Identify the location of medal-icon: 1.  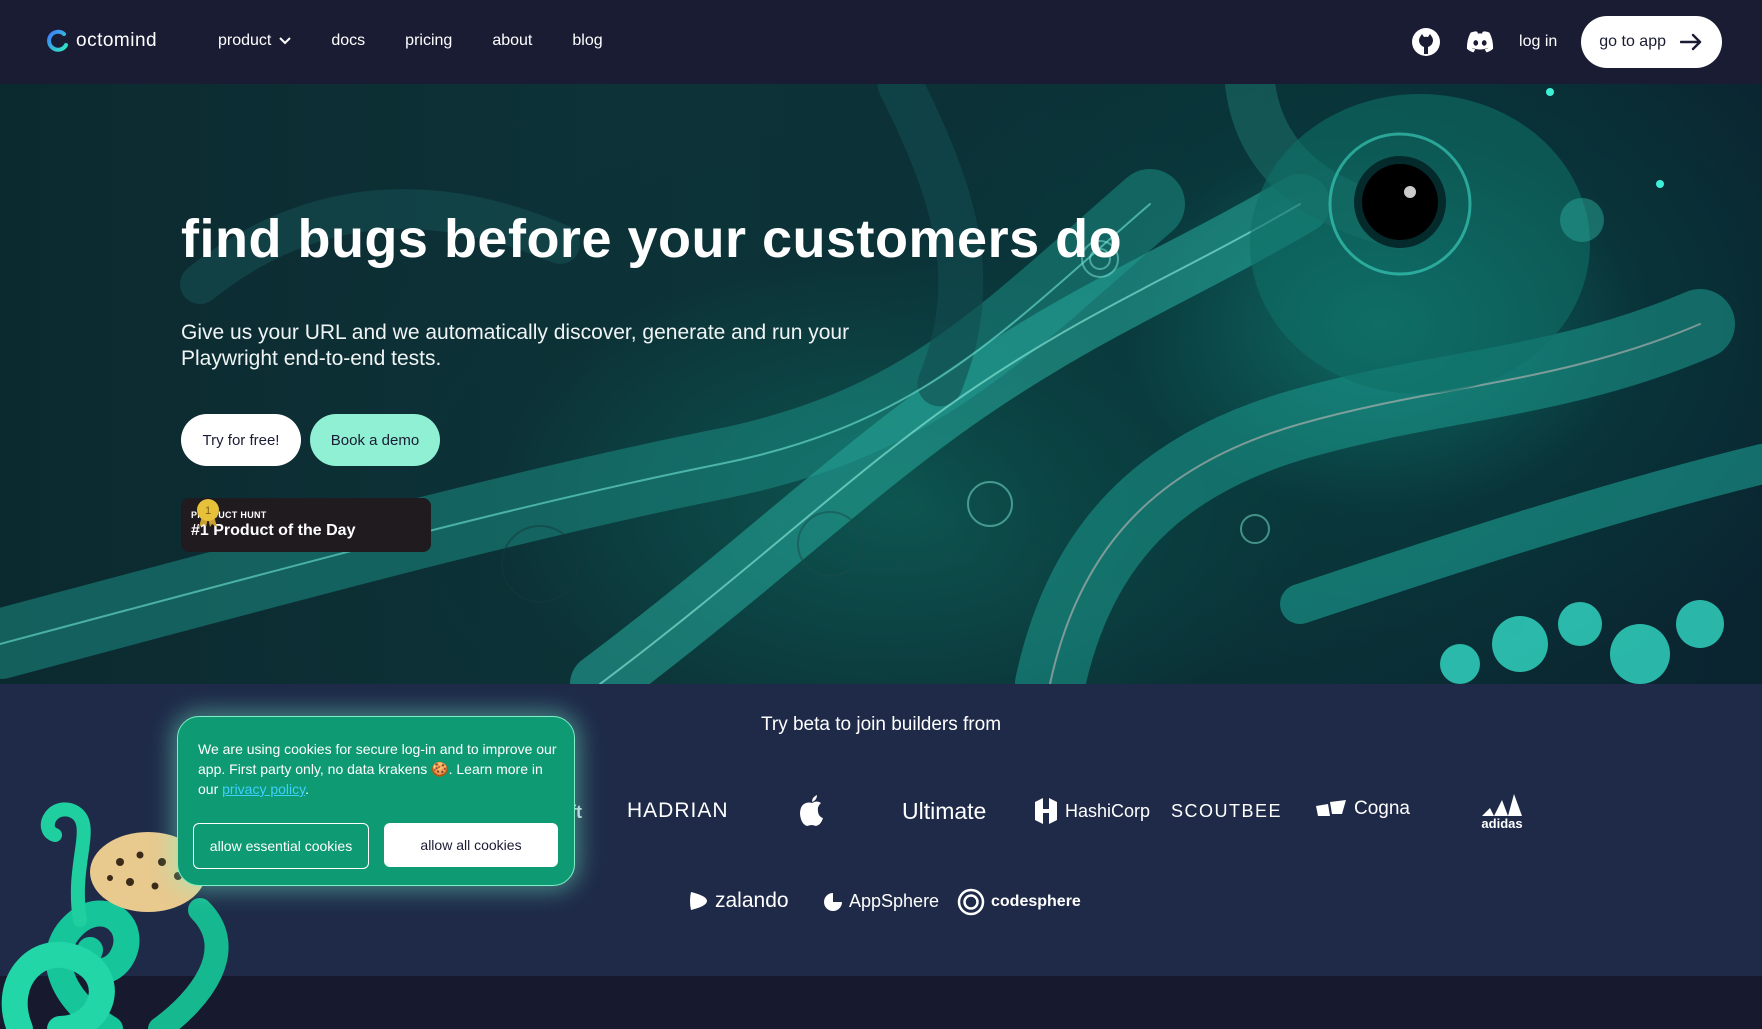
(208, 513).